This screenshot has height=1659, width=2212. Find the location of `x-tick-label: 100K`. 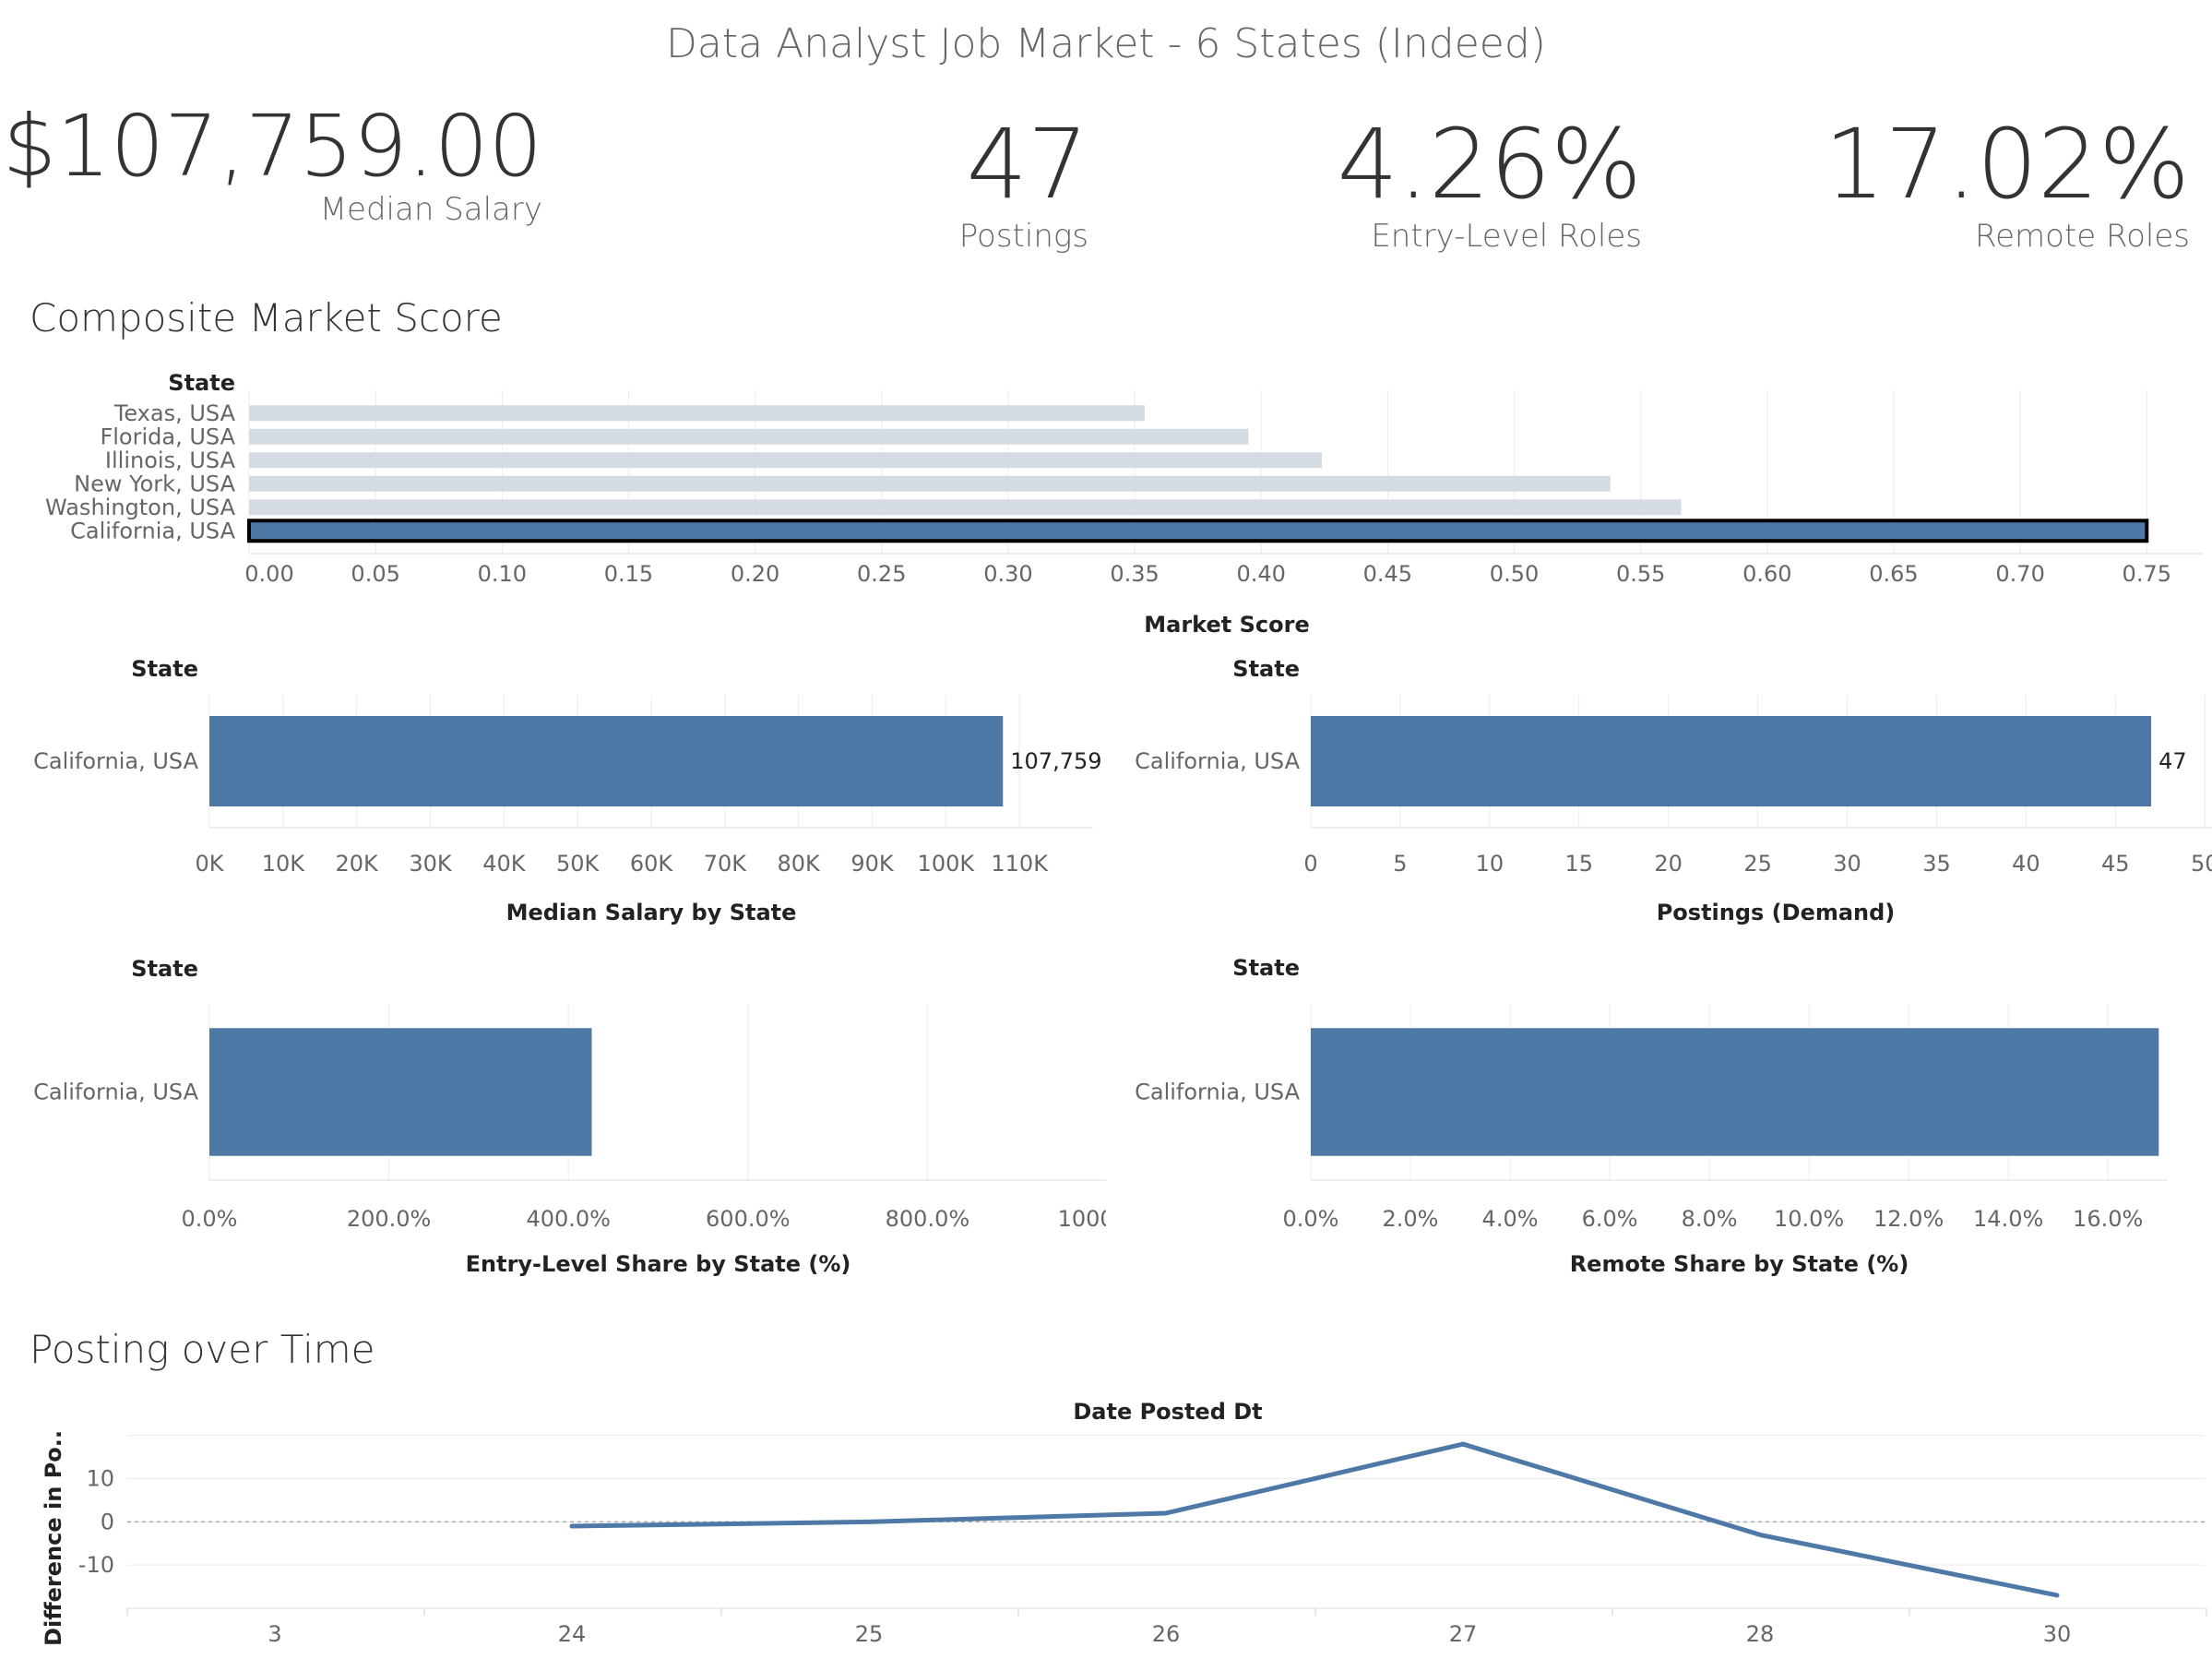

x-tick-label: 100K is located at coordinates (947, 864).